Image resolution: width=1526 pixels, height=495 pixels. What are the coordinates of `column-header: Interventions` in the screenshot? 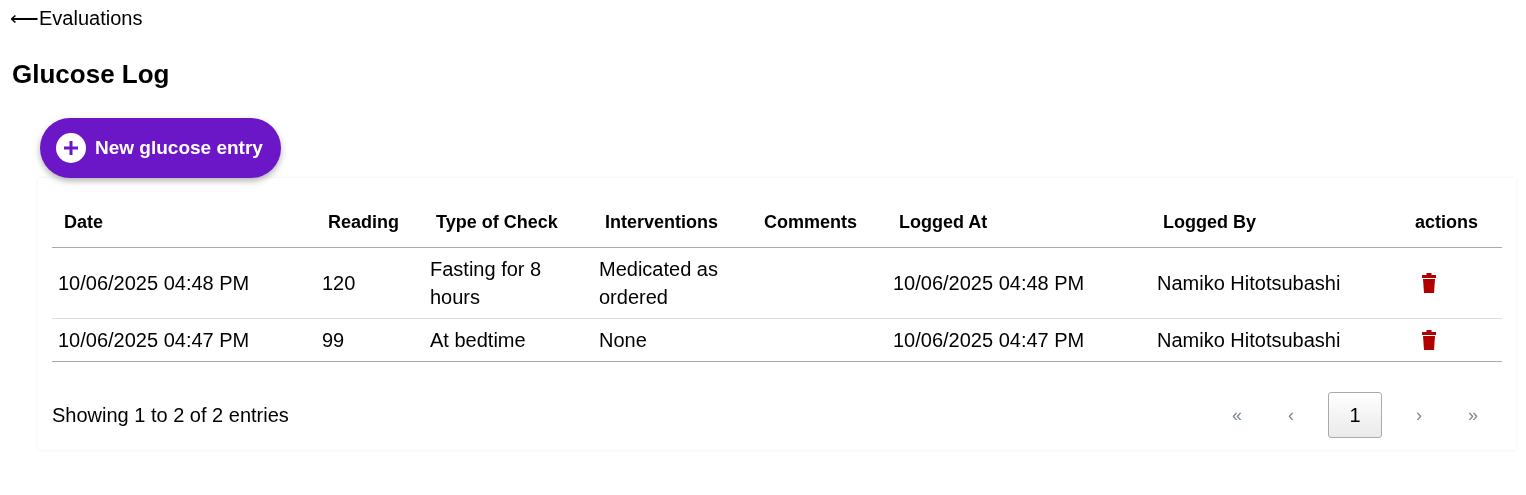 It's located at (672, 230).